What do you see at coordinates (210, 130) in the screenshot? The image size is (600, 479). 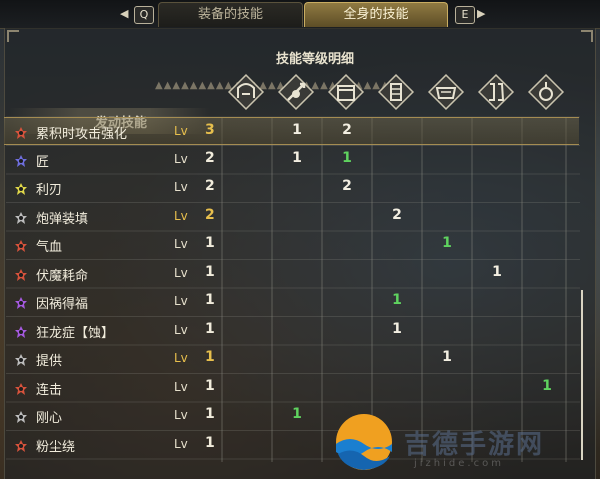 I see `skill-level: 3` at bounding box center [210, 130].